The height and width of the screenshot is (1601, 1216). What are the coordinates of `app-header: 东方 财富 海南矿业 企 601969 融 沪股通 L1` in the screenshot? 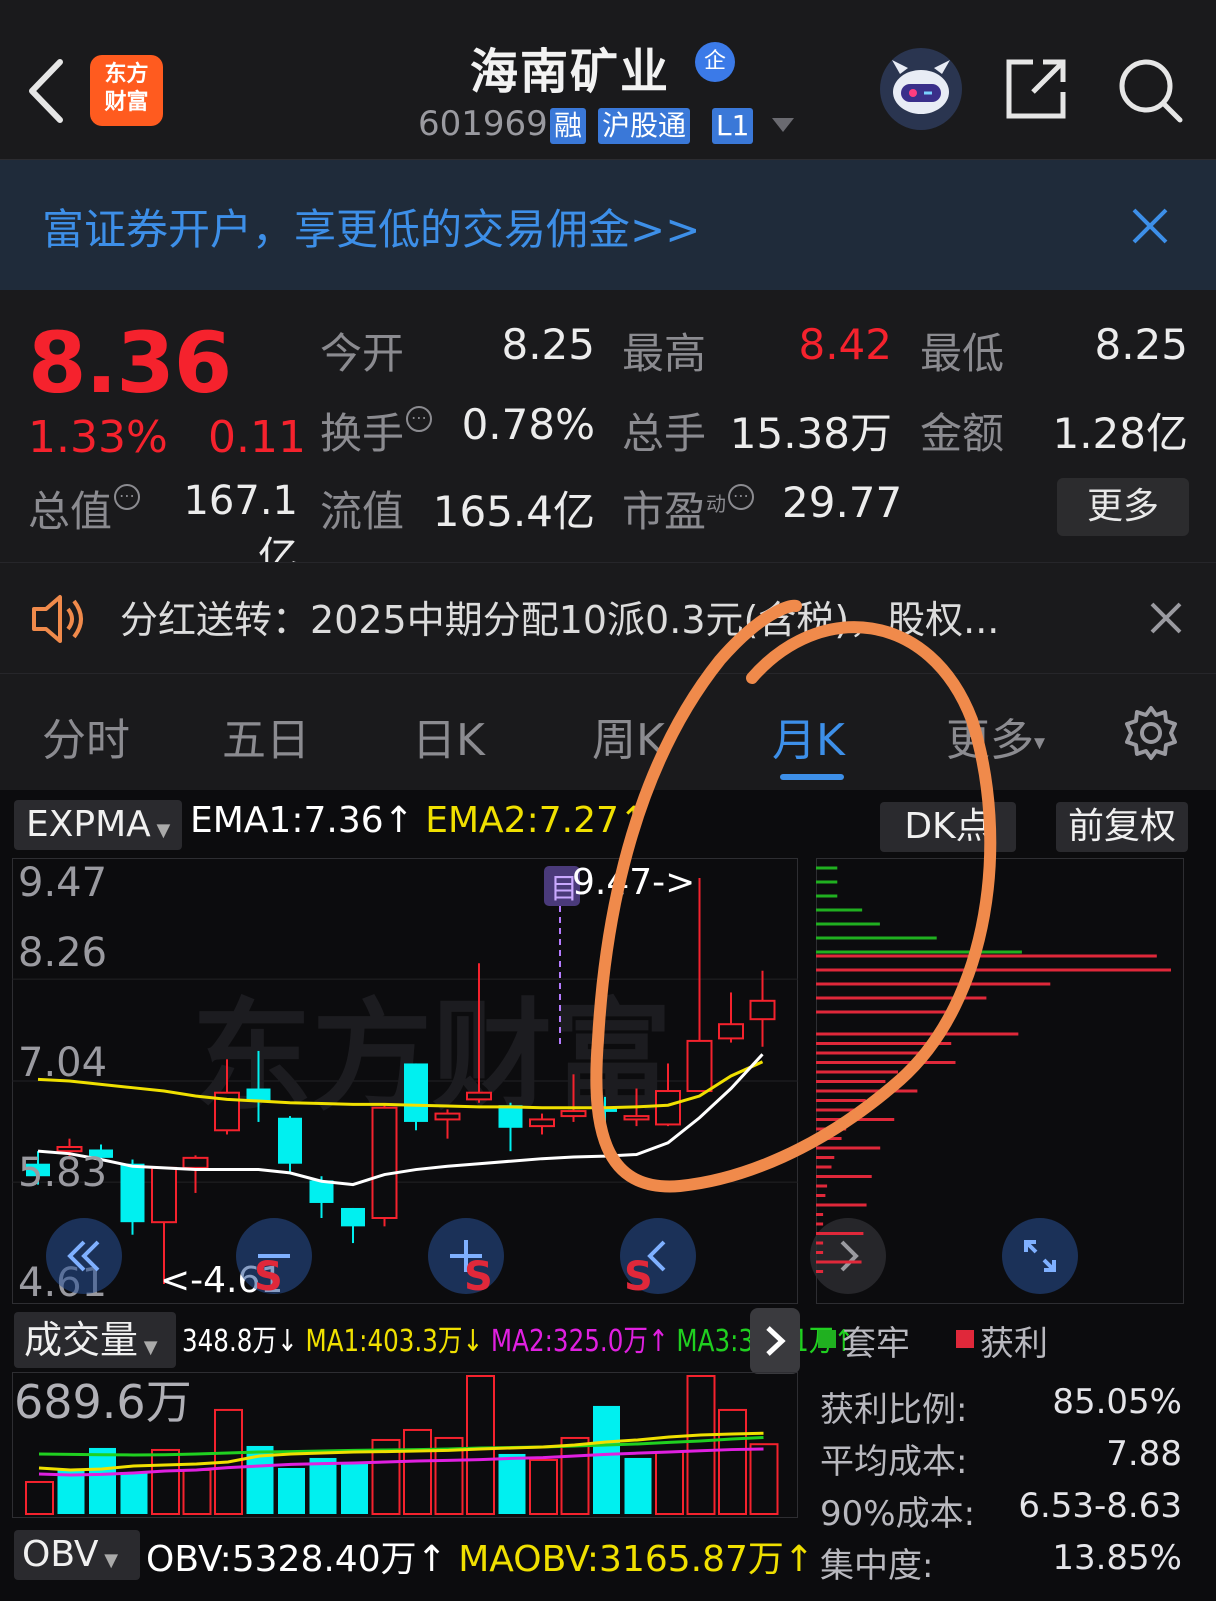 It's located at (608, 80).